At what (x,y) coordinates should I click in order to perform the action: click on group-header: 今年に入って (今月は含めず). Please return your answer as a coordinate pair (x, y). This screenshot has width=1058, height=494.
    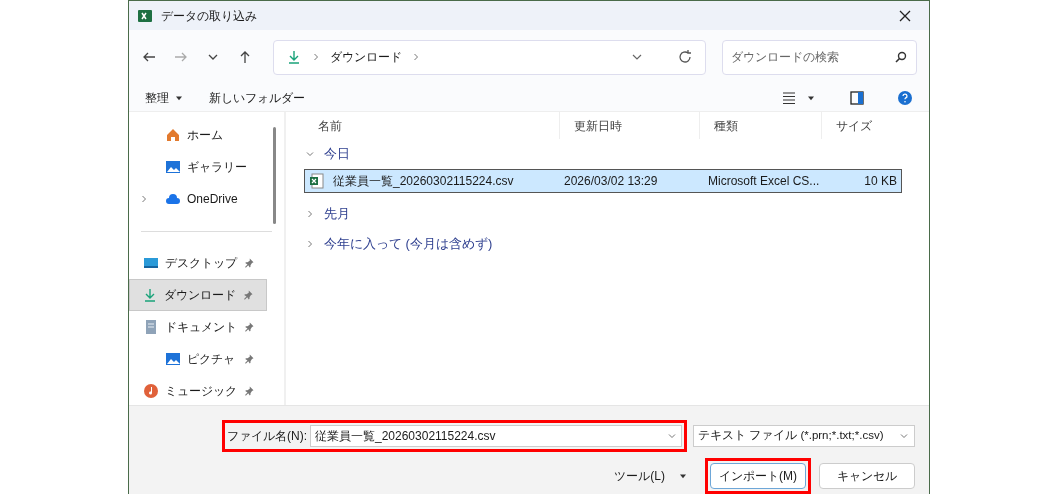
    Looking at the image, I should click on (607, 244).